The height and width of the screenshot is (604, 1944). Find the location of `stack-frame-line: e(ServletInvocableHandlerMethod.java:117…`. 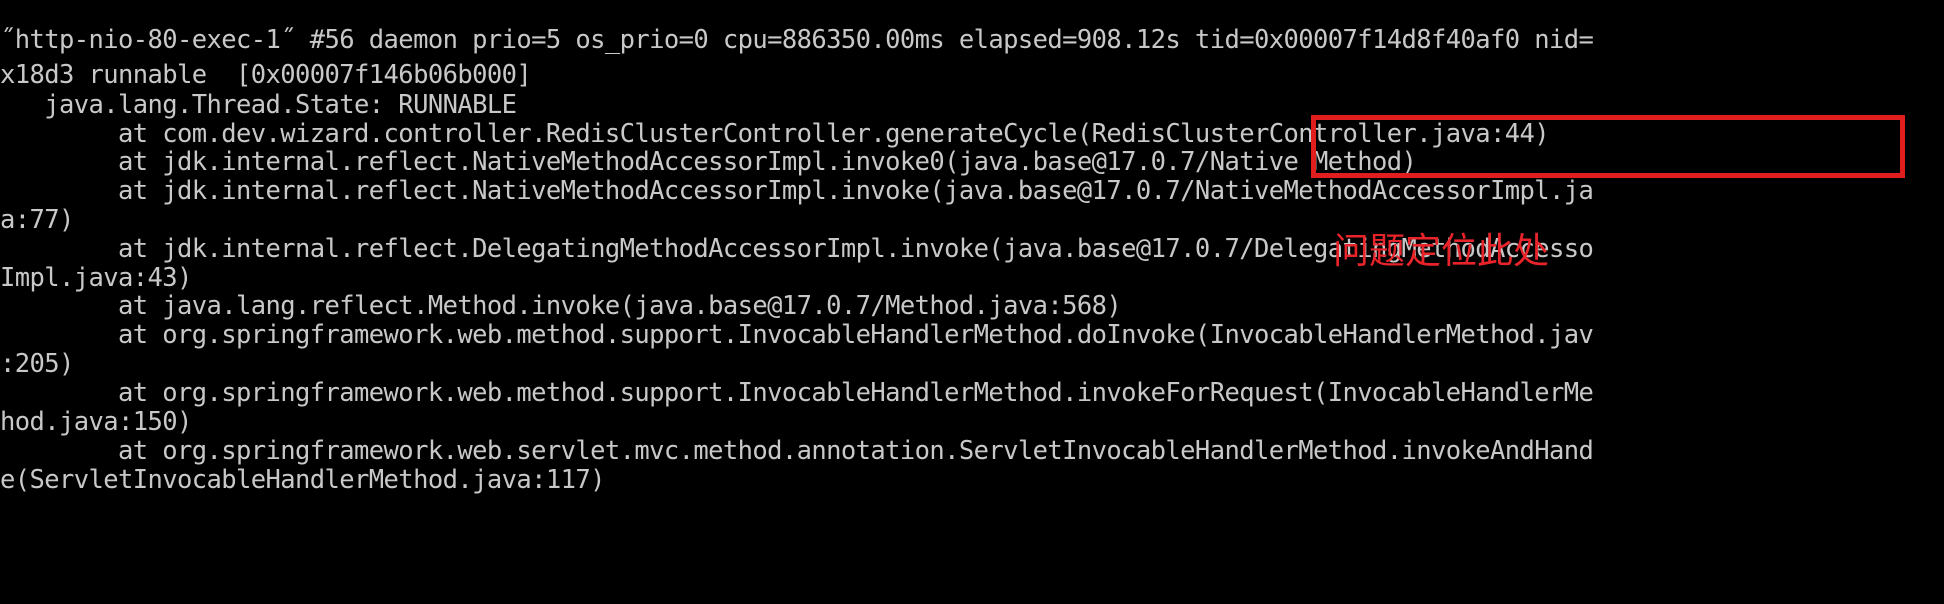

stack-frame-line: e(ServletInvocableHandlerMethod.java:117… is located at coordinates (302, 480).